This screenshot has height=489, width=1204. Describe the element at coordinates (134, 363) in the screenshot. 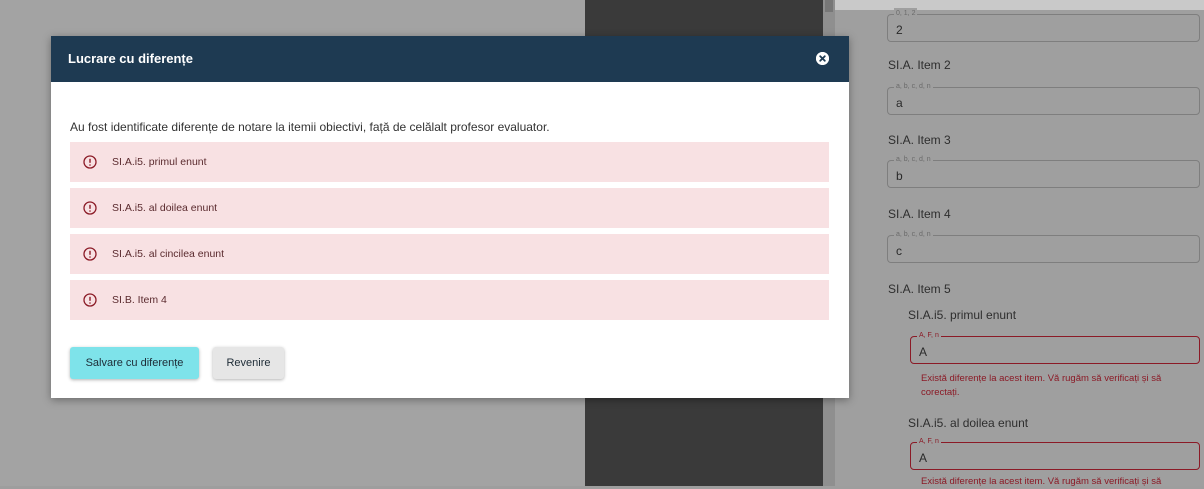

I see `save-with-differences-button: Salvare cu diferențe` at that location.